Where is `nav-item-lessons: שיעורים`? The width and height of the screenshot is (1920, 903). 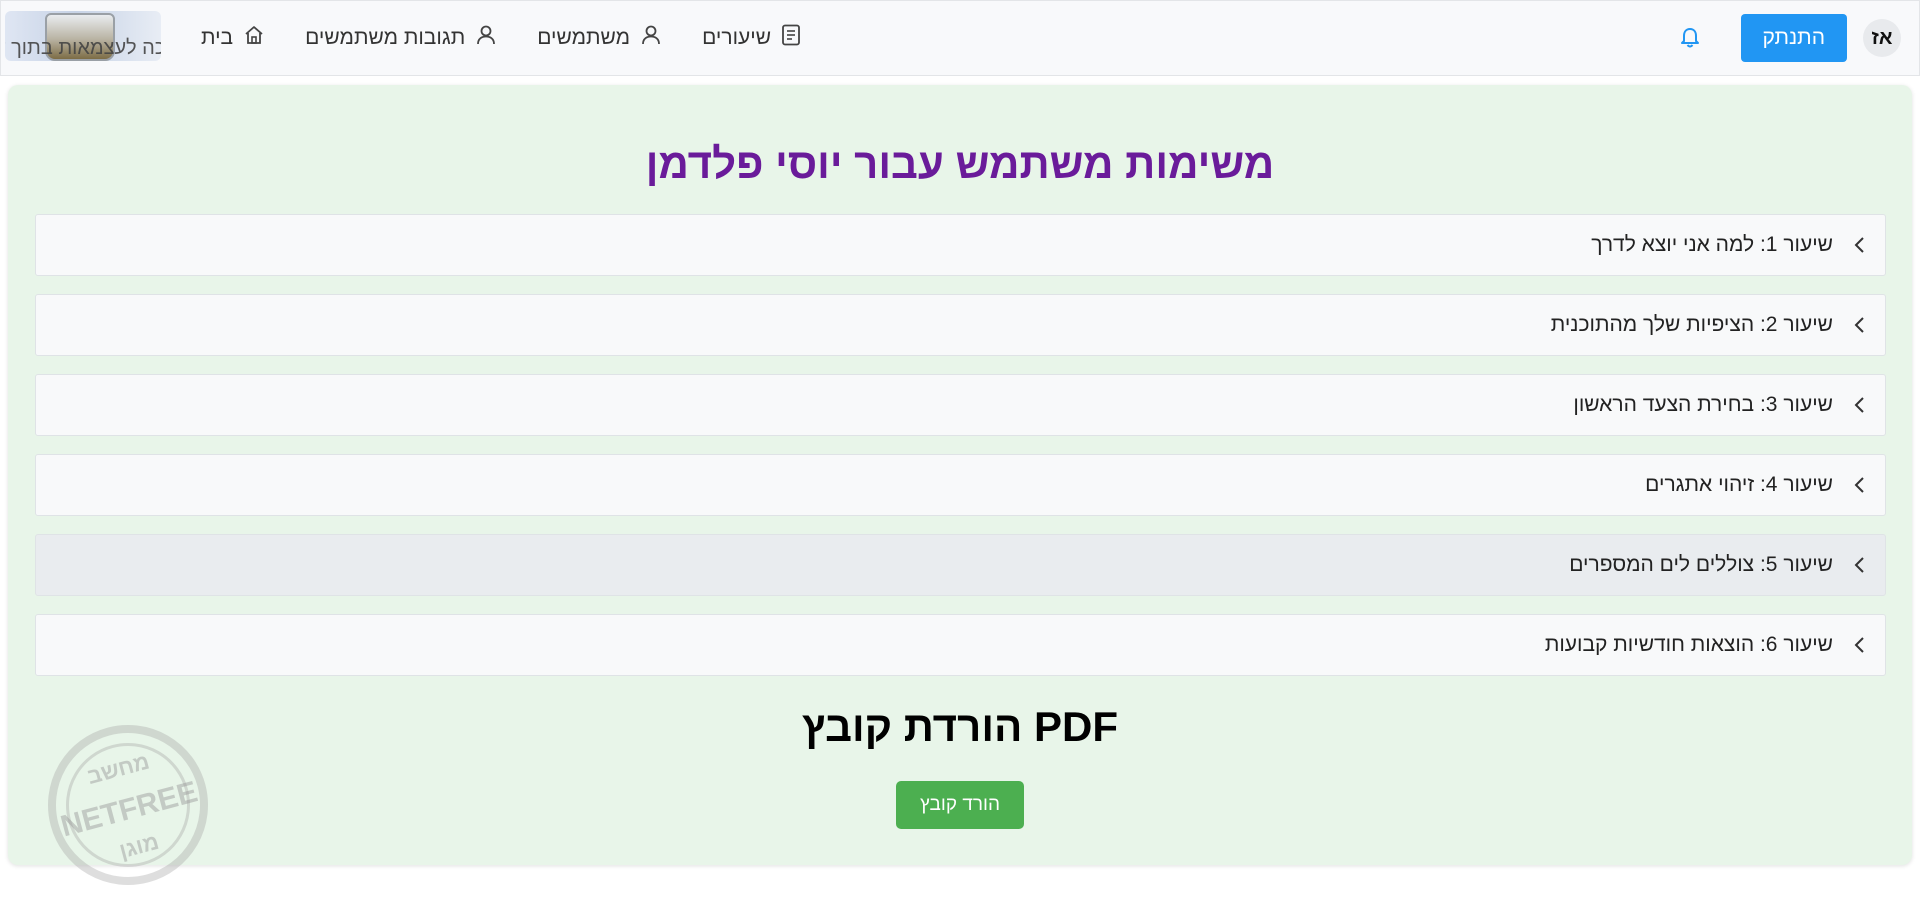
nav-item-lessons: שיעורים is located at coordinates (751, 38).